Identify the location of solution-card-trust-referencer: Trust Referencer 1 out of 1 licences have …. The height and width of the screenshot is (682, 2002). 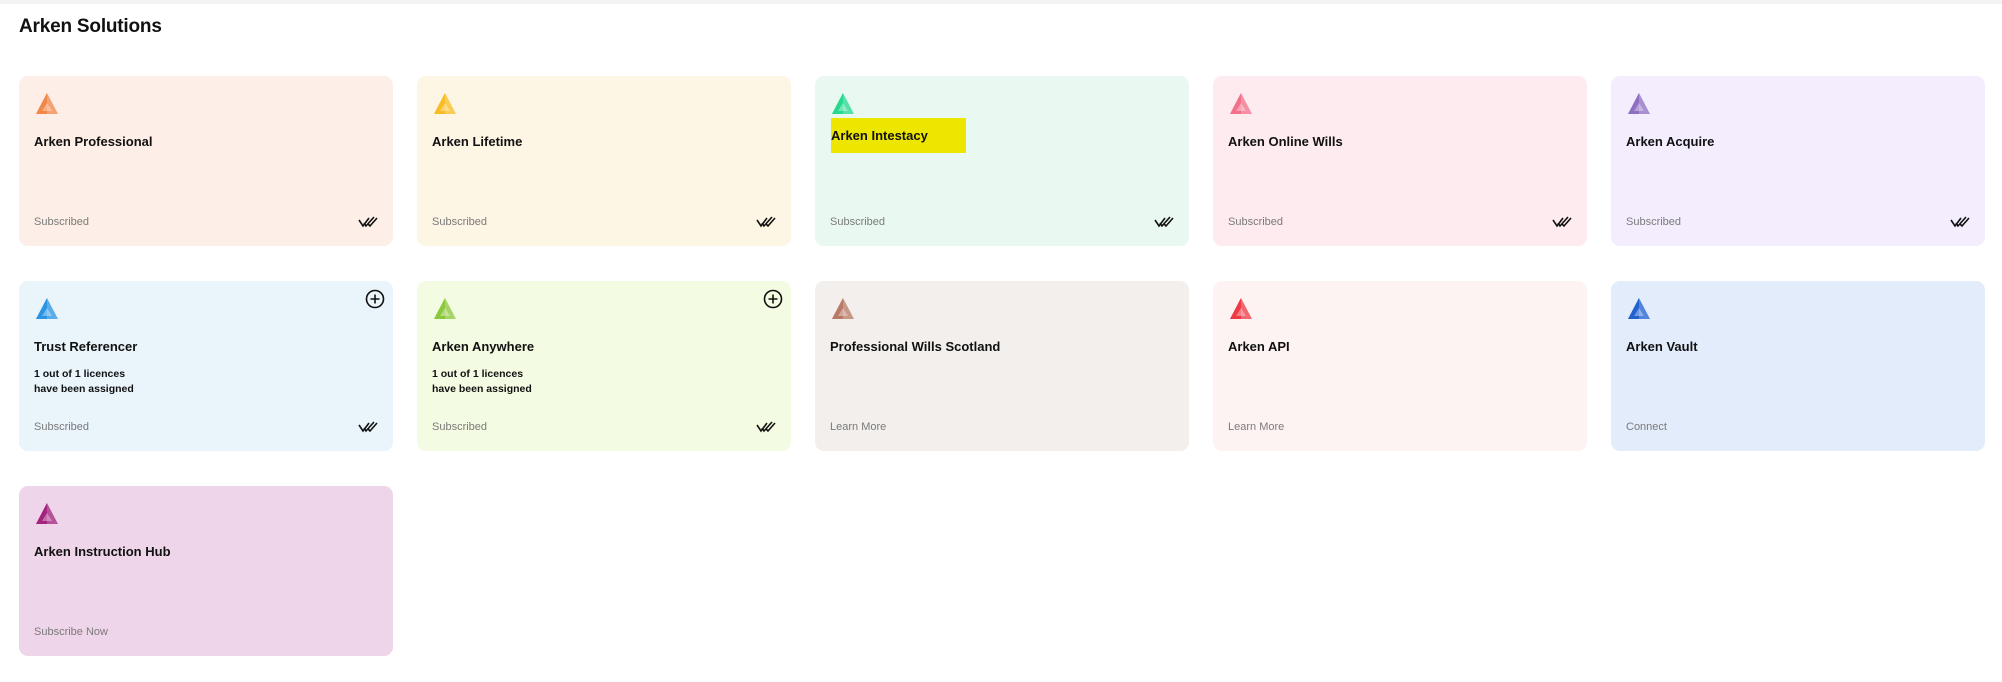
(206, 366).